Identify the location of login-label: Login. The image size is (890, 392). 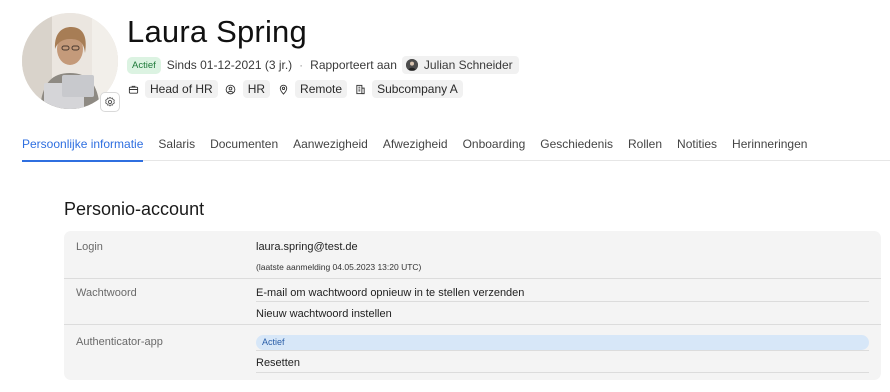
(89, 247).